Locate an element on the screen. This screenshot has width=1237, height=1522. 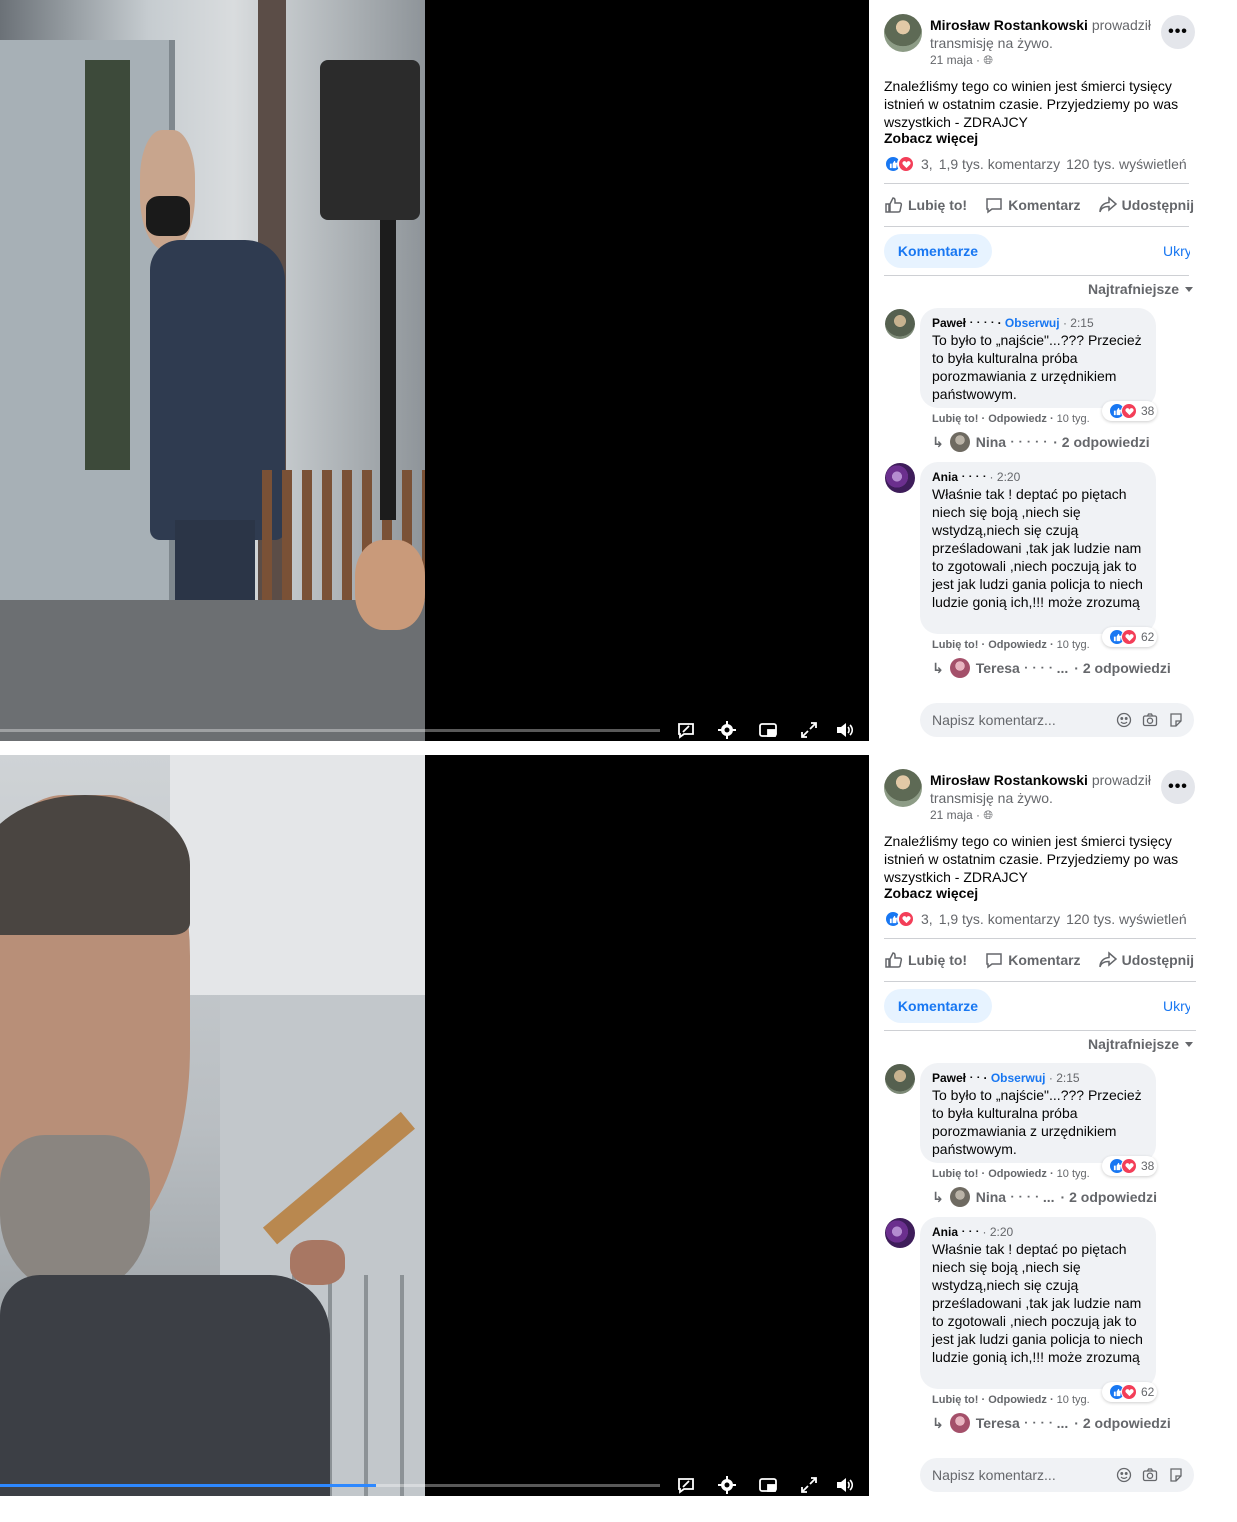
video-hand is located at coordinates (317, 1262).